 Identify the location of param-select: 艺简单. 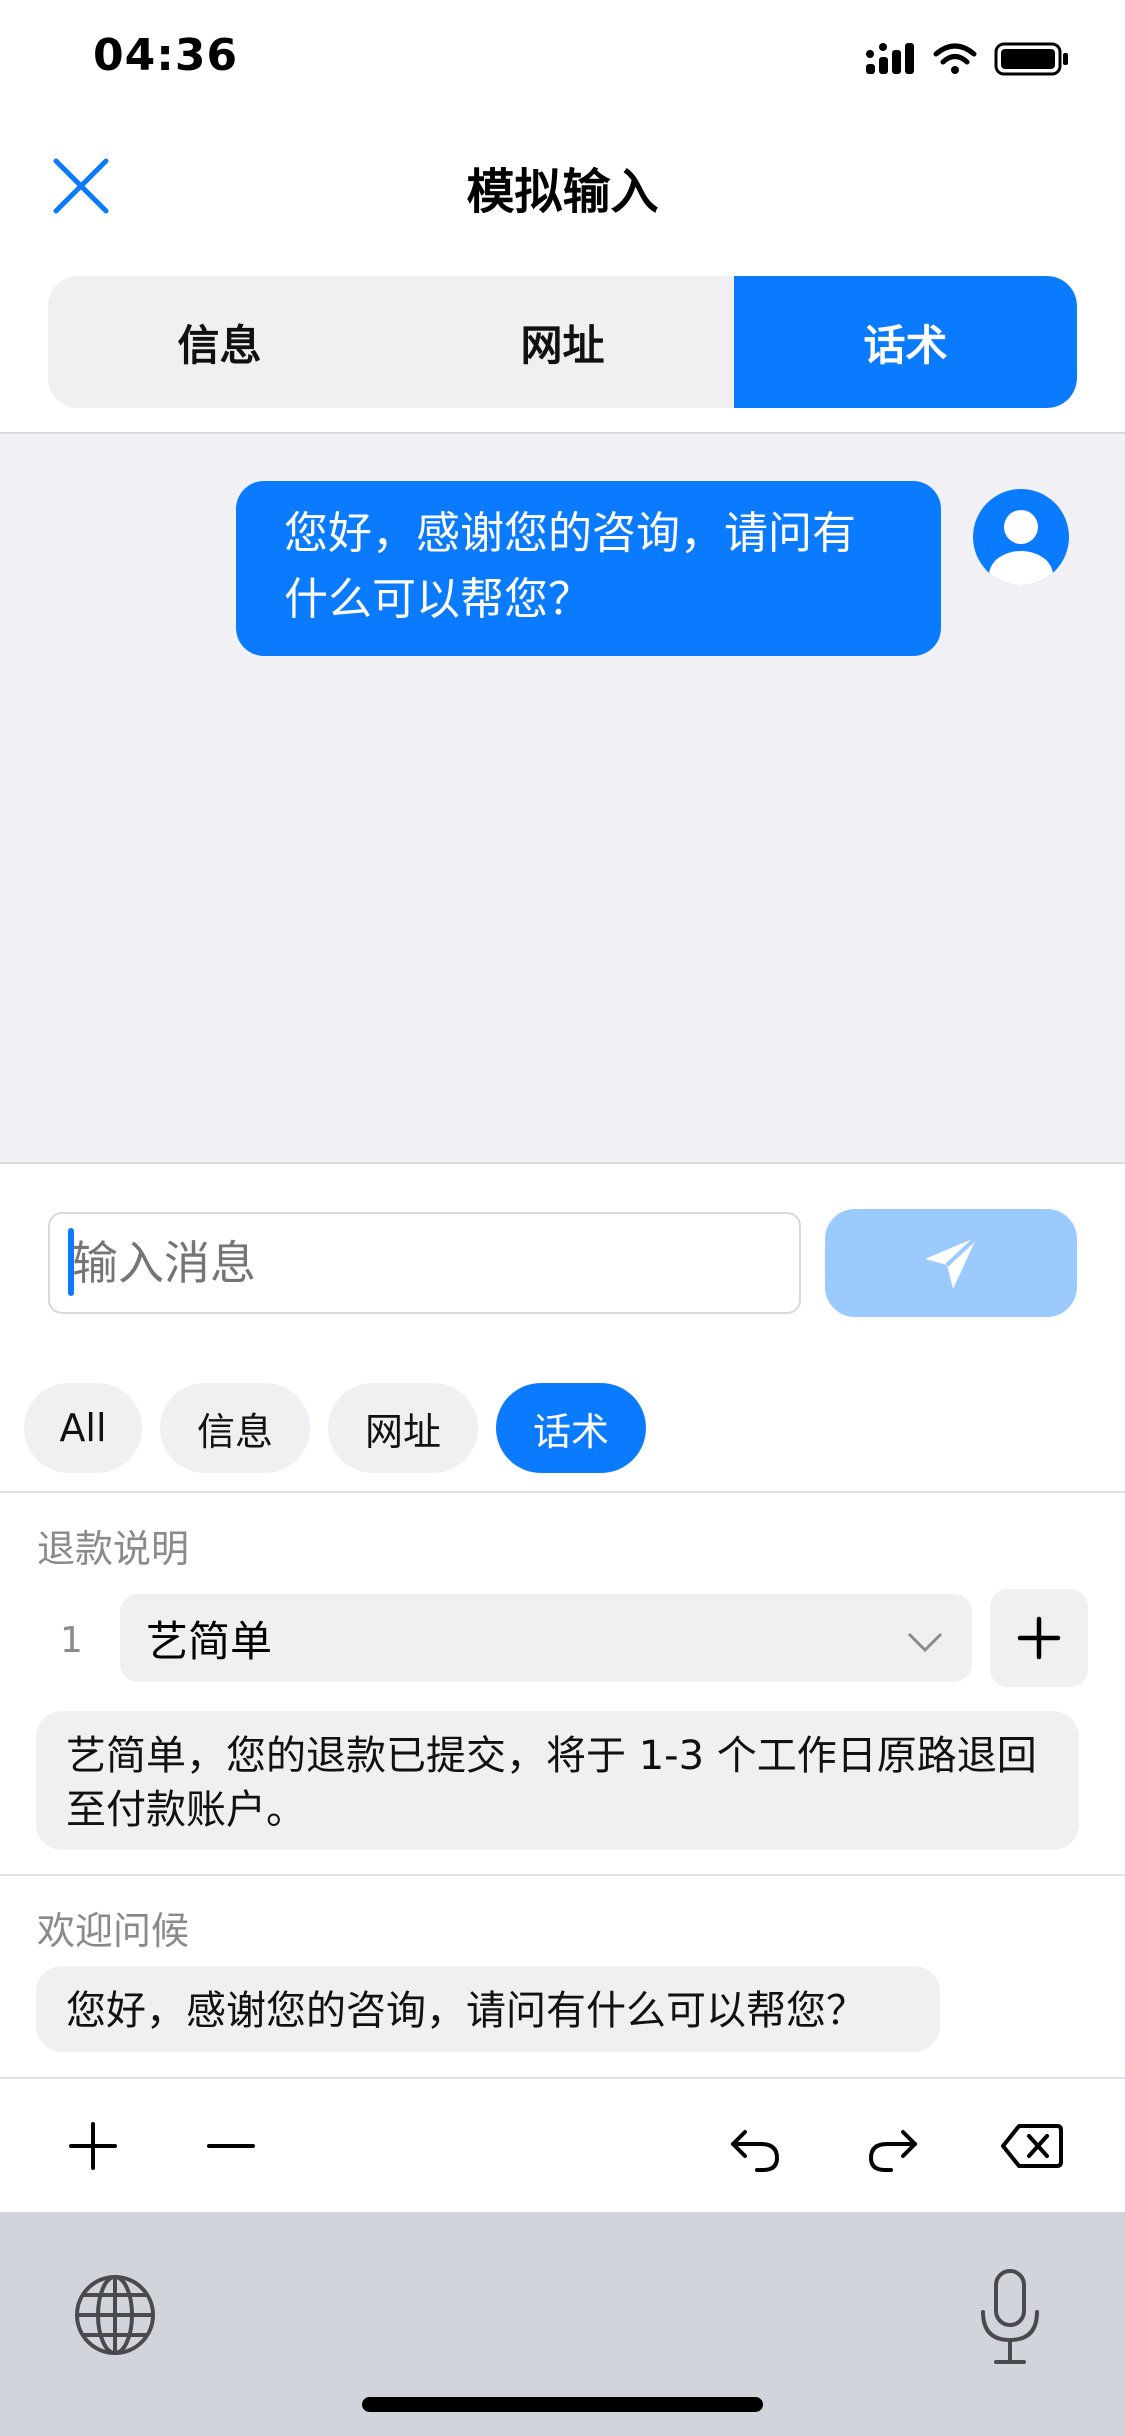
(546, 1638).